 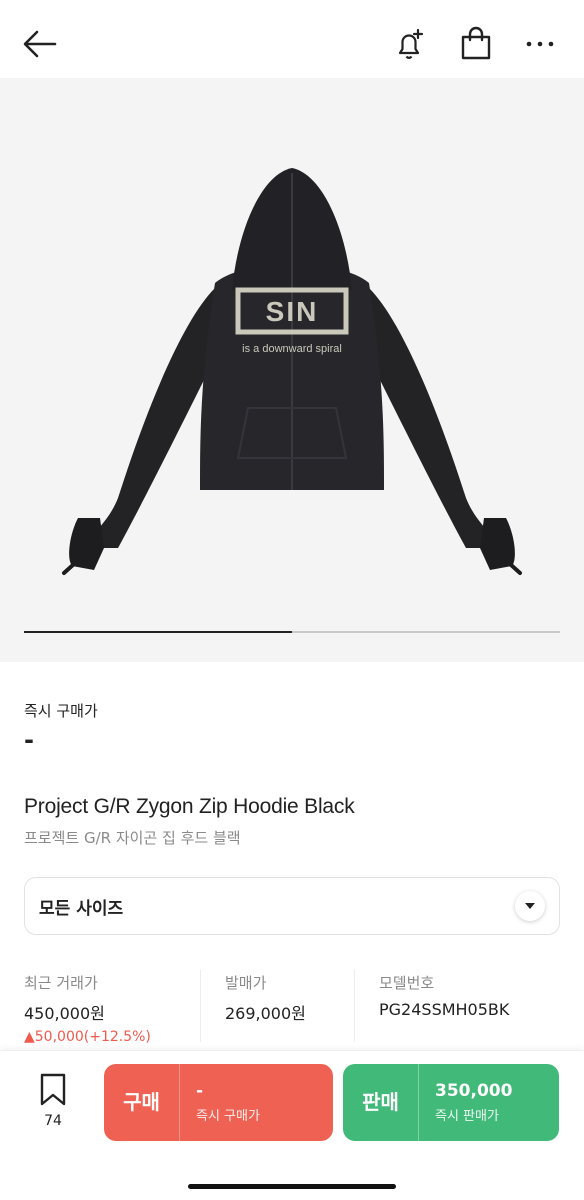 I want to click on buy-price: -, so click(x=200, y=1091).